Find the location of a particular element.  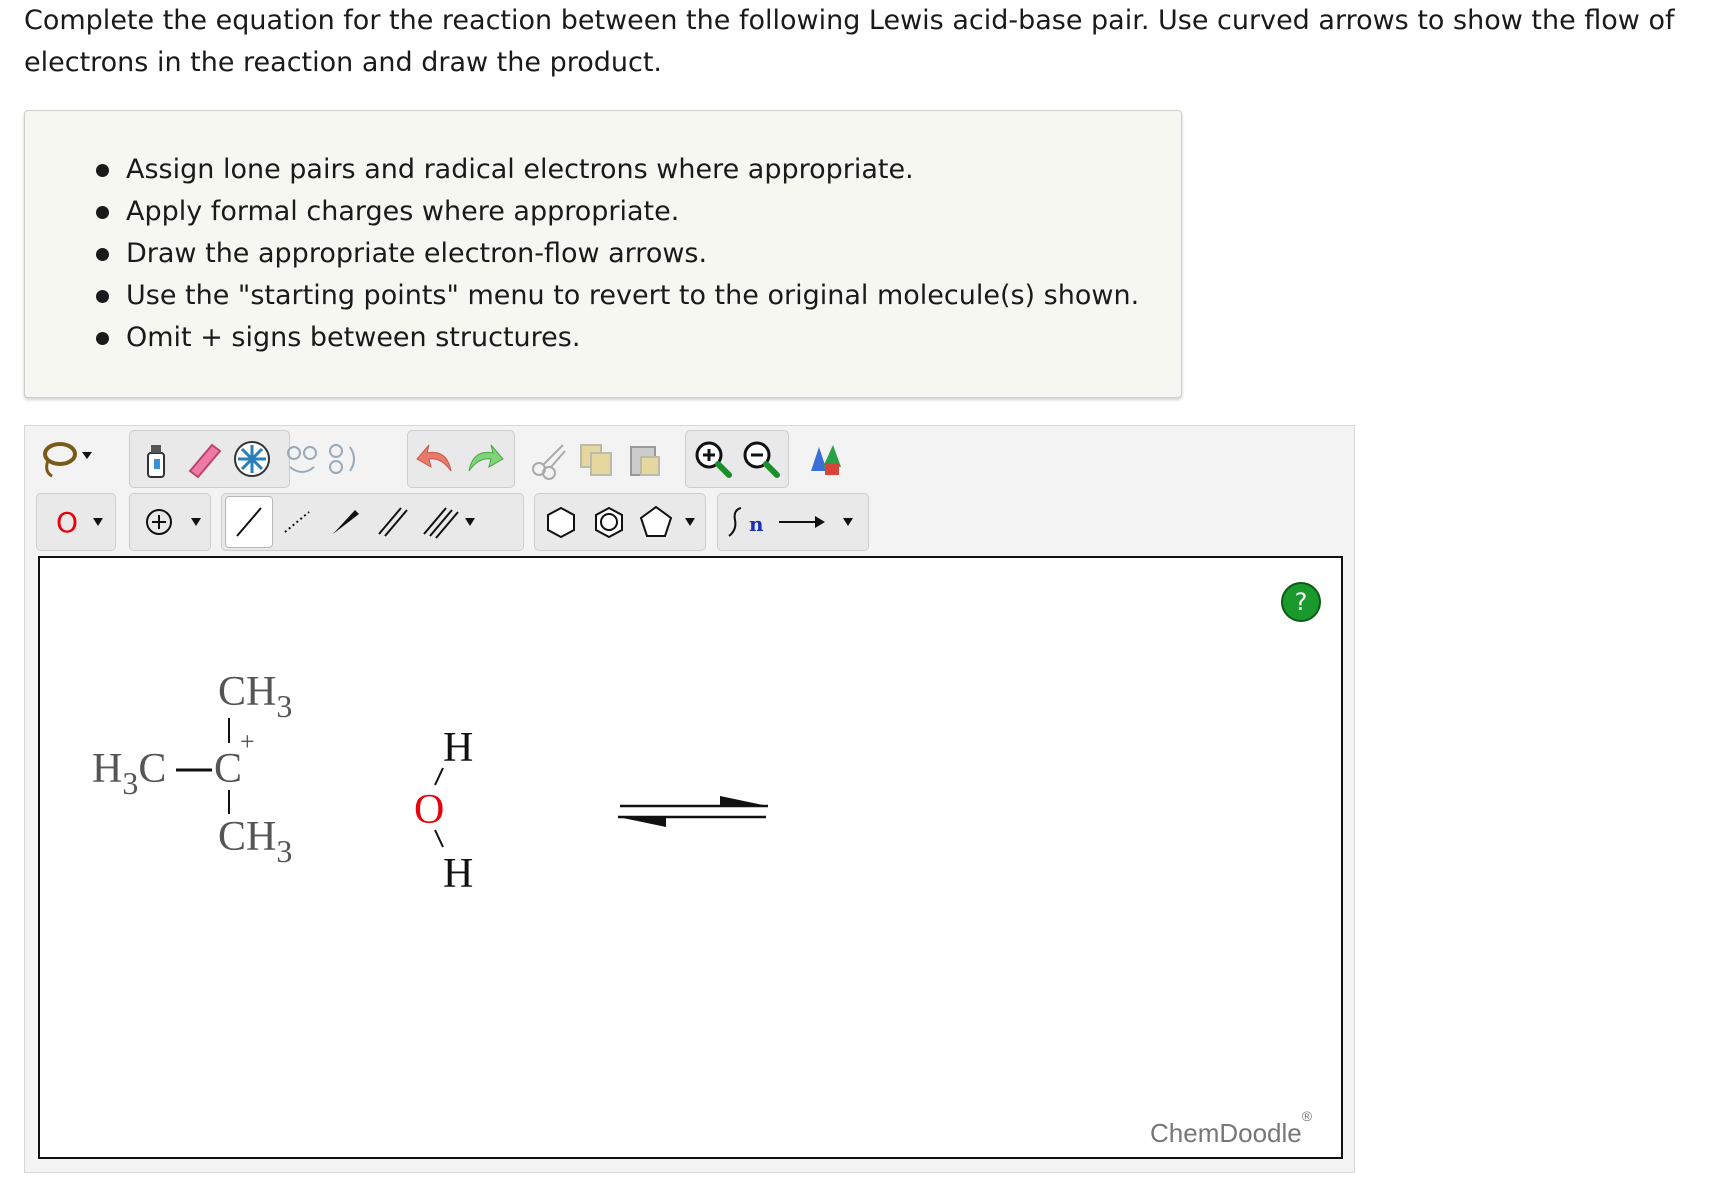

paste-button is located at coordinates (645, 459).